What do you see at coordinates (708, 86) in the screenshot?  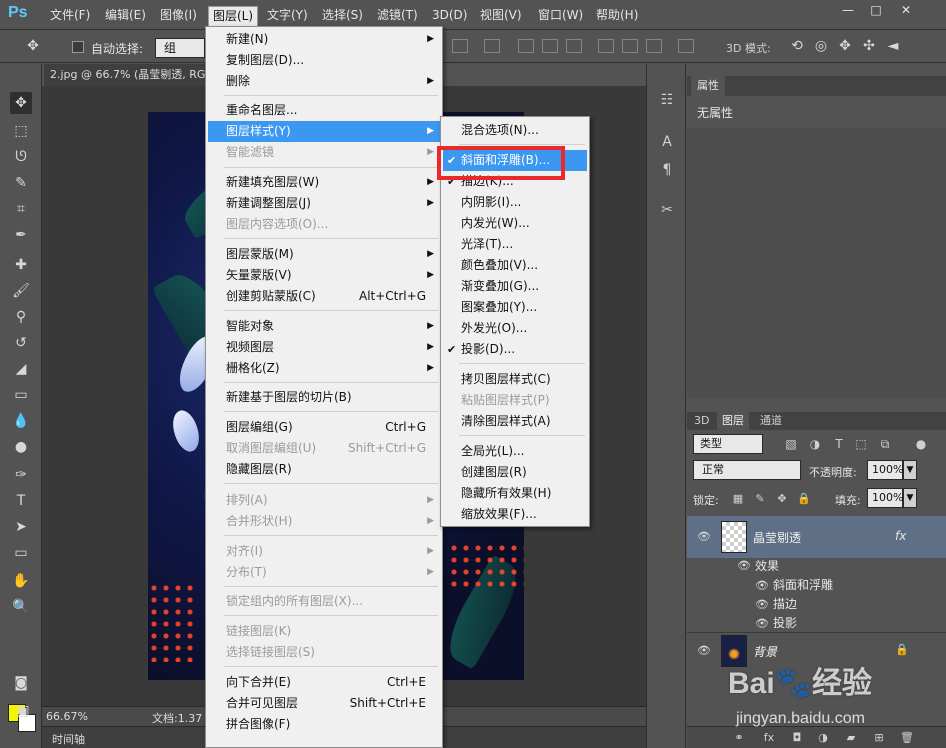 I see `properties-tab: 属性` at bounding box center [708, 86].